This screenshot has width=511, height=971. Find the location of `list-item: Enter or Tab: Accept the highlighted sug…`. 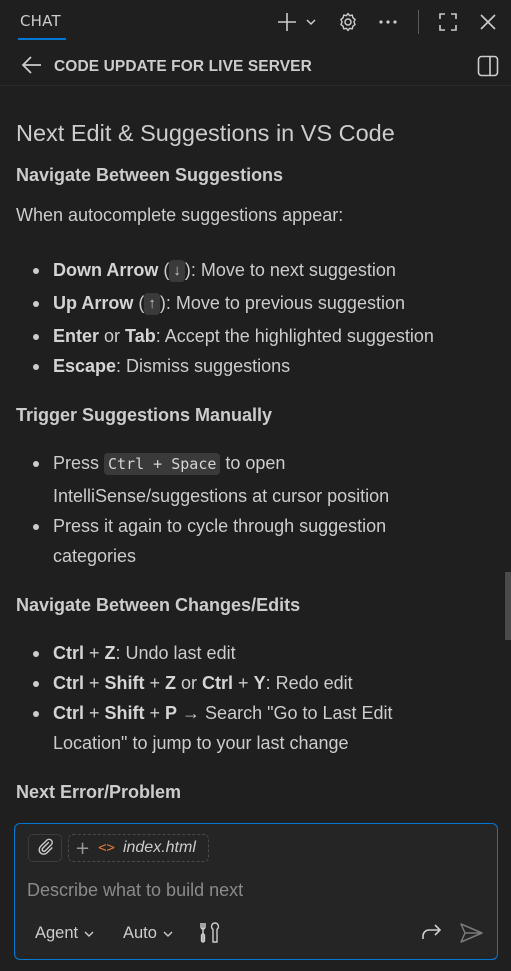

list-item: Enter or Tab: Accept the highlighted sug… is located at coordinates (243, 336).